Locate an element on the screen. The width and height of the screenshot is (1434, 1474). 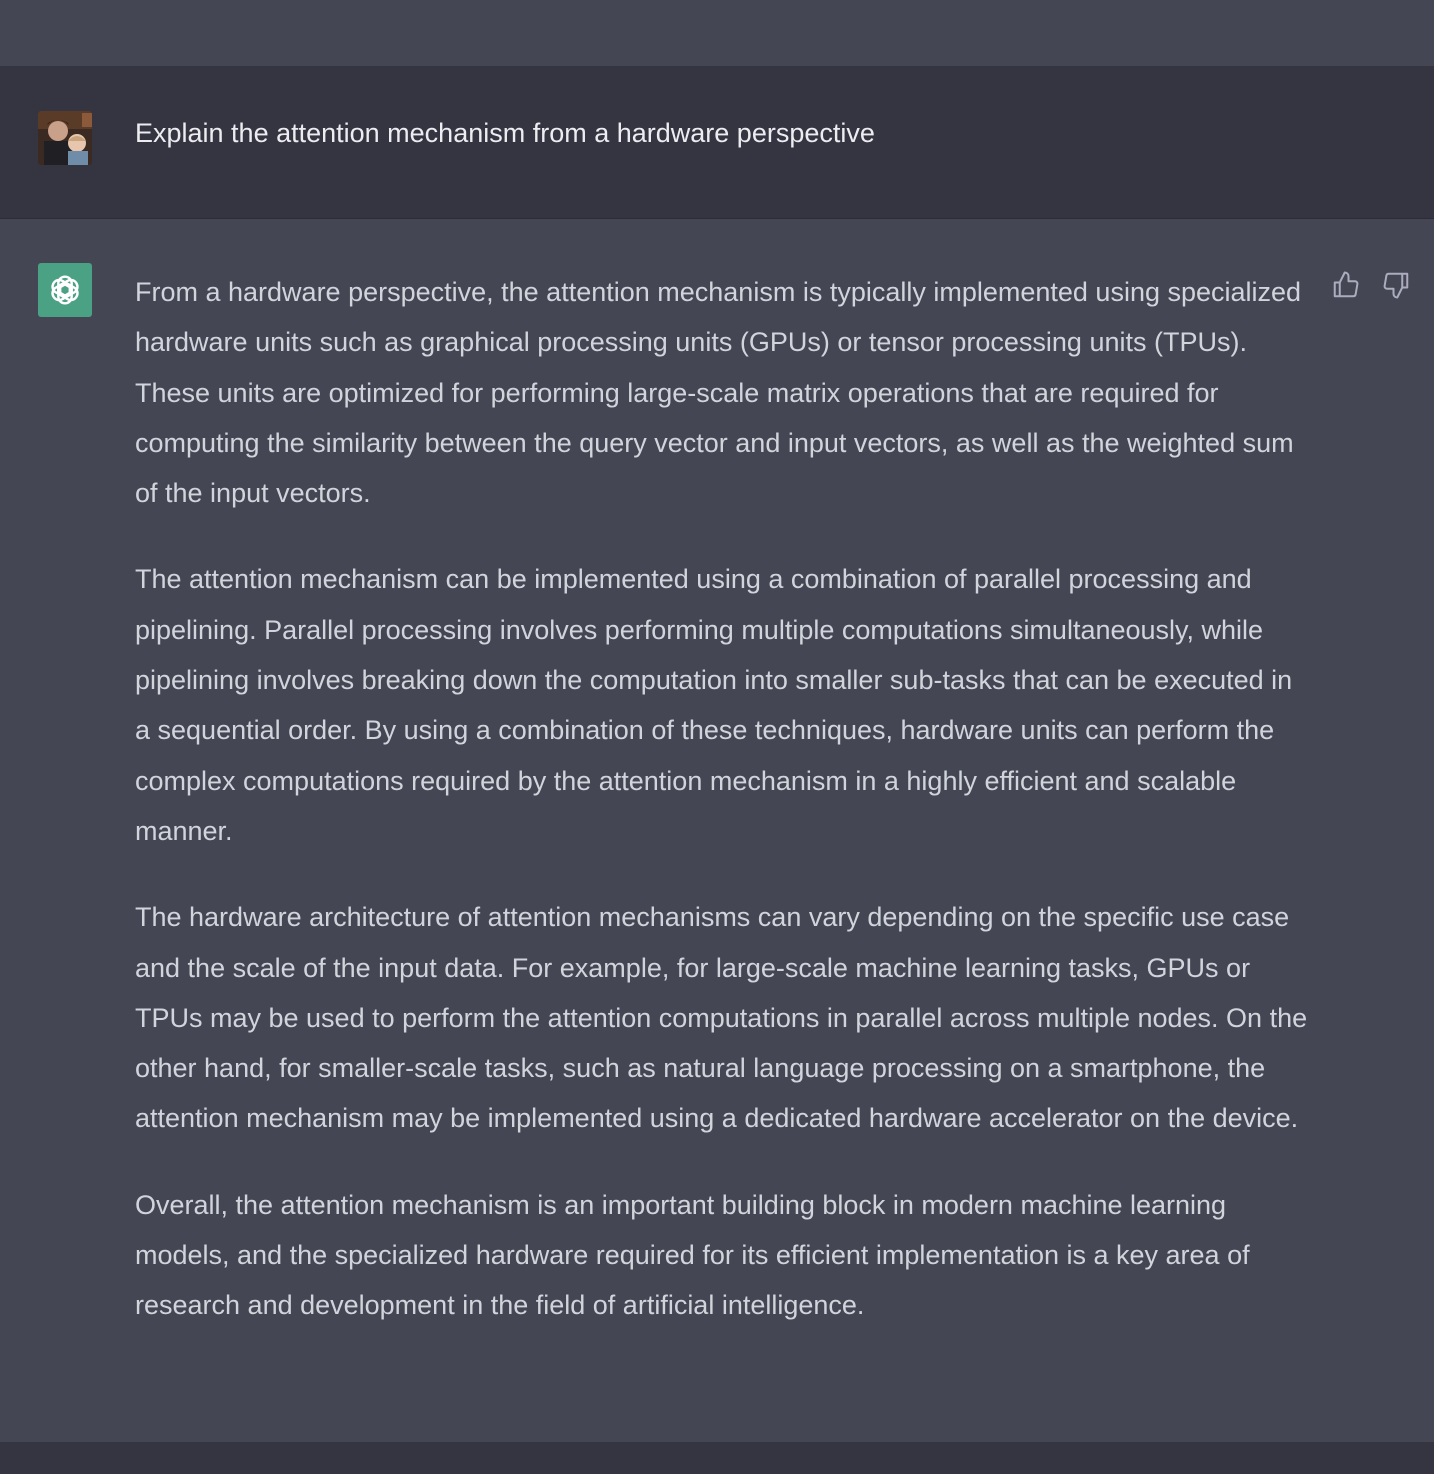
openai-logo-icon is located at coordinates (65, 290).